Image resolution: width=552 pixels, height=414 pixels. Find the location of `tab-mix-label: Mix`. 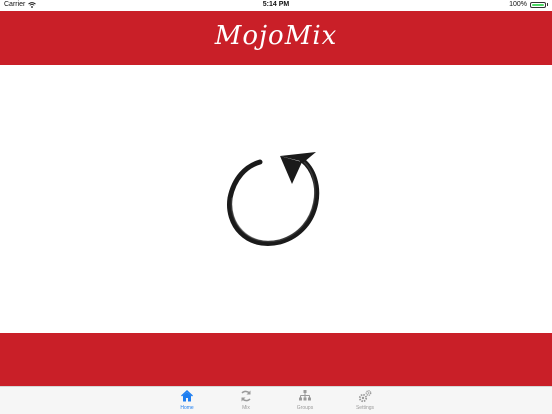

tab-mix-label: Mix is located at coordinates (246, 408).